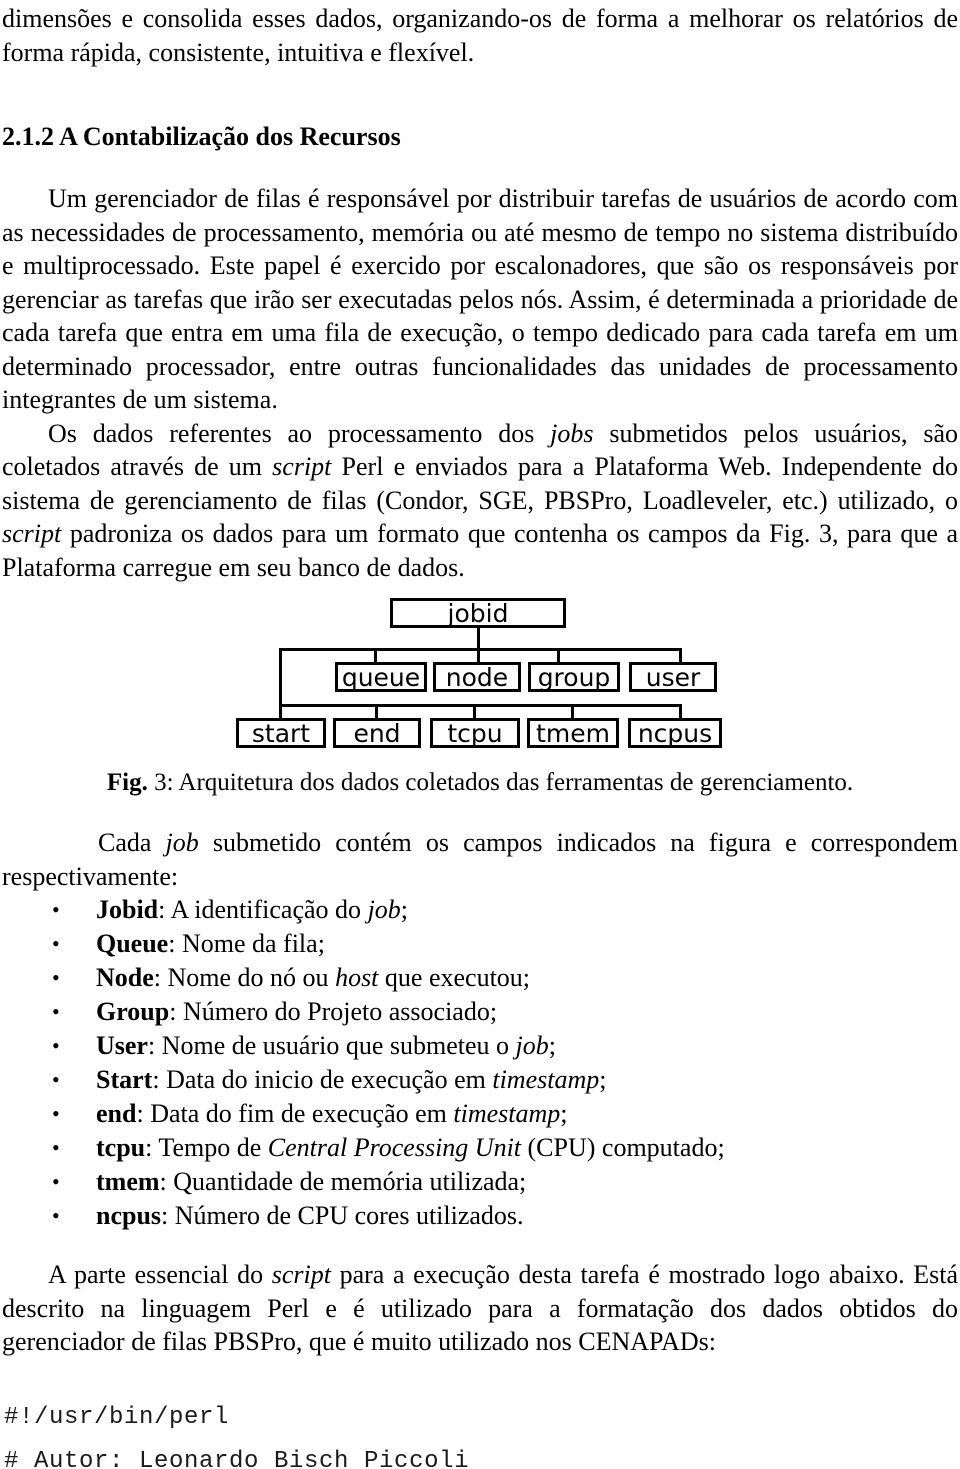 The height and width of the screenshot is (1469, 960). What do you see at coordinates (377, 733) in the screenshot?
I see `diagram-node-end: end` at bounding box center [377, 733].